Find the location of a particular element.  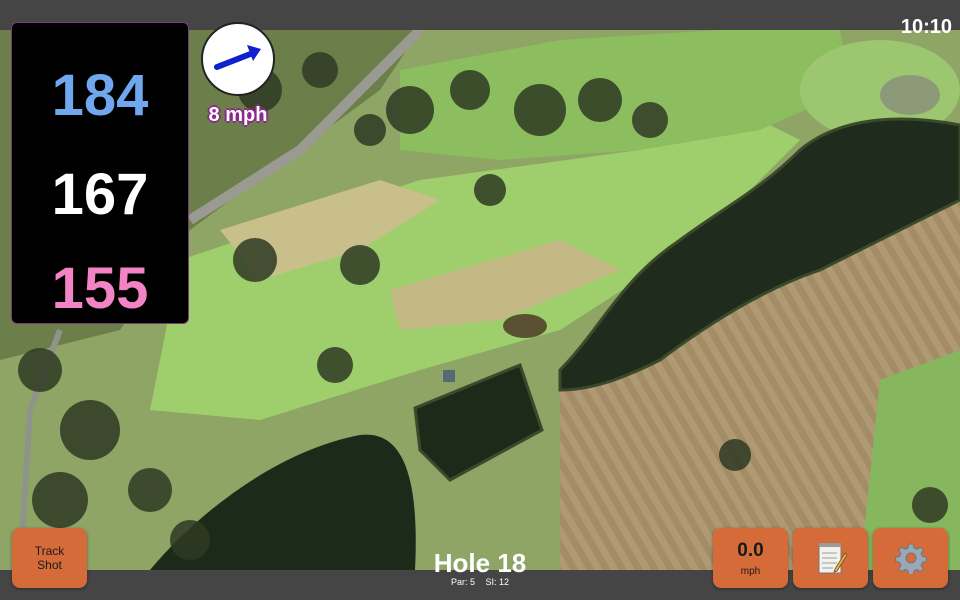

wind-compass is located at coordinates (238, 59).